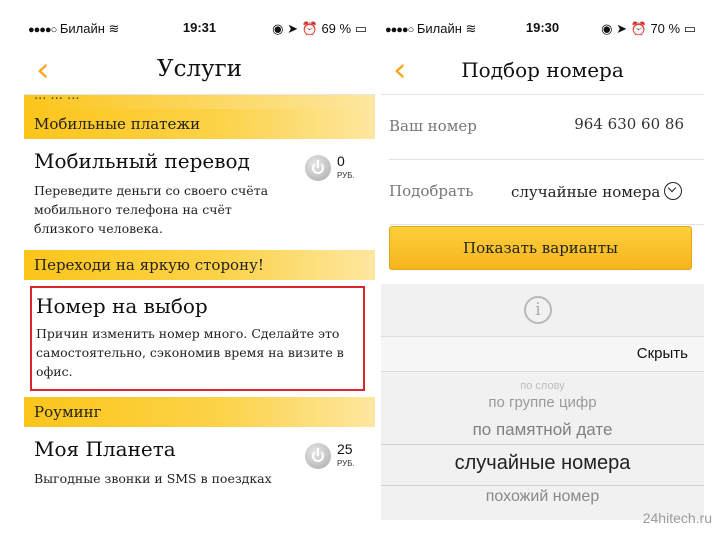 Image resolution: width=718 pixels, height=534 pixels. What do you see at coordinates (122, 306) in the screenshot?
I see `service-name: Номер на выбор` at bounding box center [122, 306].